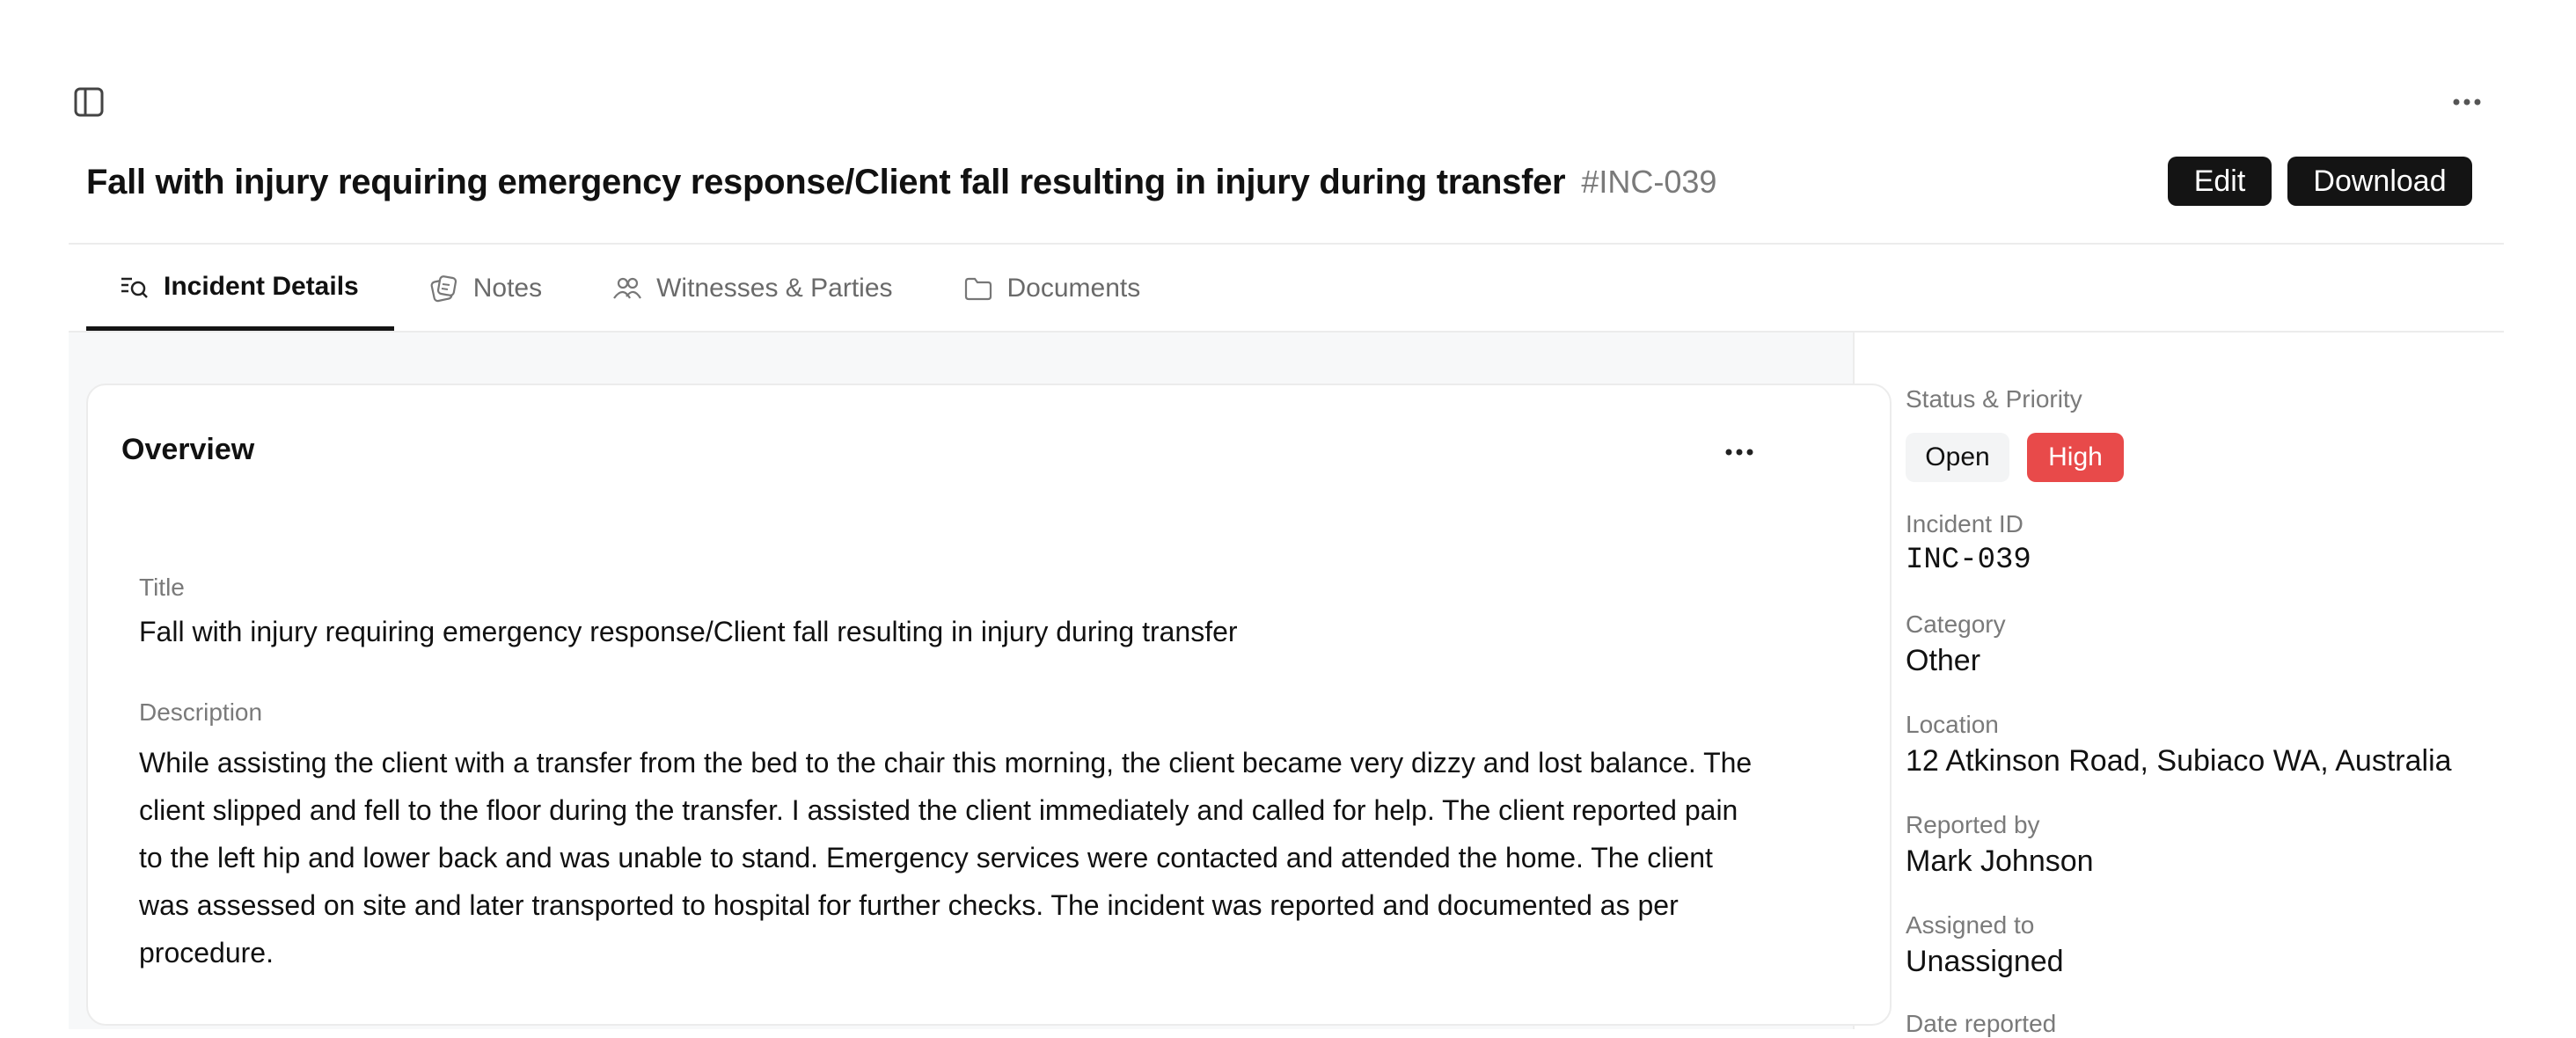 The width and height of the screenshot is (2576, 1038). I want to click on assigned-to-value: Unassigned, so click(1985, 961).